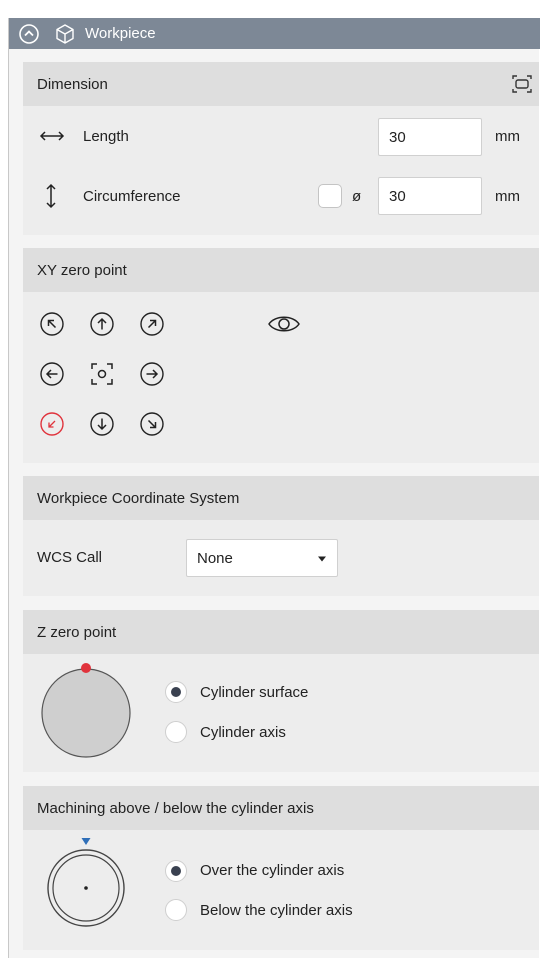 Image resolution: width=547 pixels, height=958 pixels. Describe the element at coordinates (507, 196) in the screenshot. I see `circumference-unit: mm` at that location.